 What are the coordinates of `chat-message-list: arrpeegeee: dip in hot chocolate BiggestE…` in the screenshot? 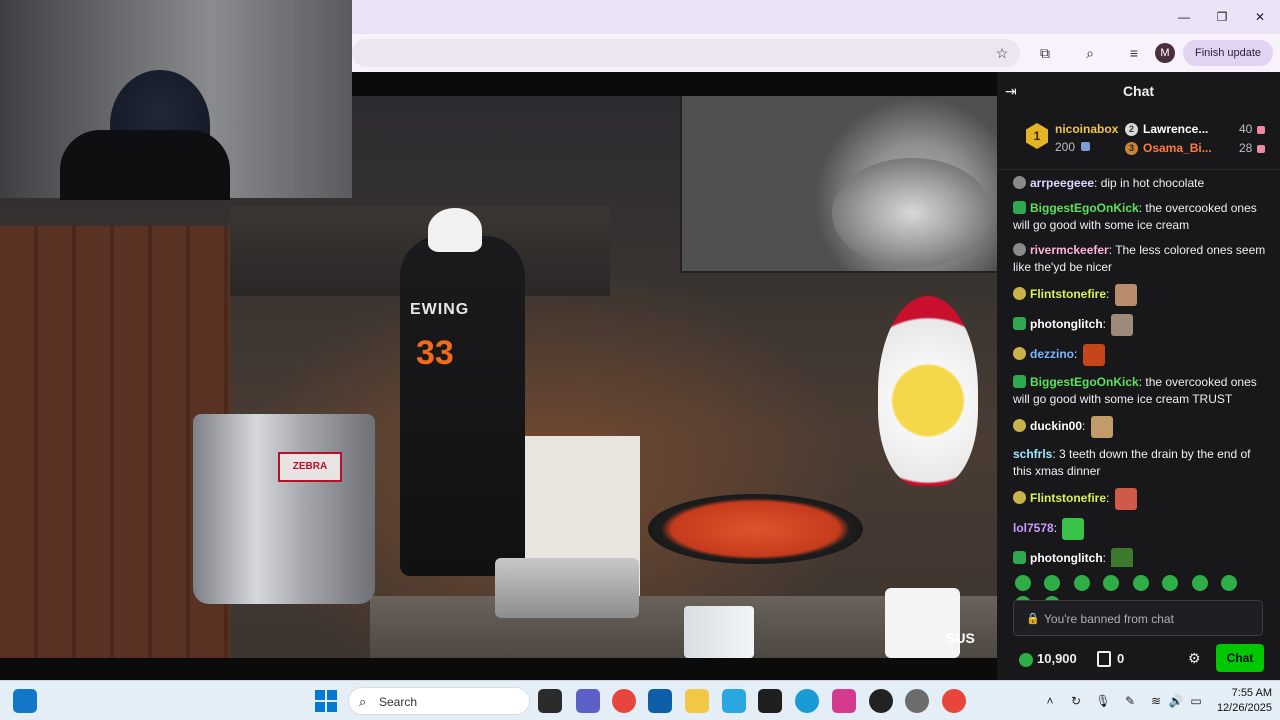 It's located at (1138, 371).